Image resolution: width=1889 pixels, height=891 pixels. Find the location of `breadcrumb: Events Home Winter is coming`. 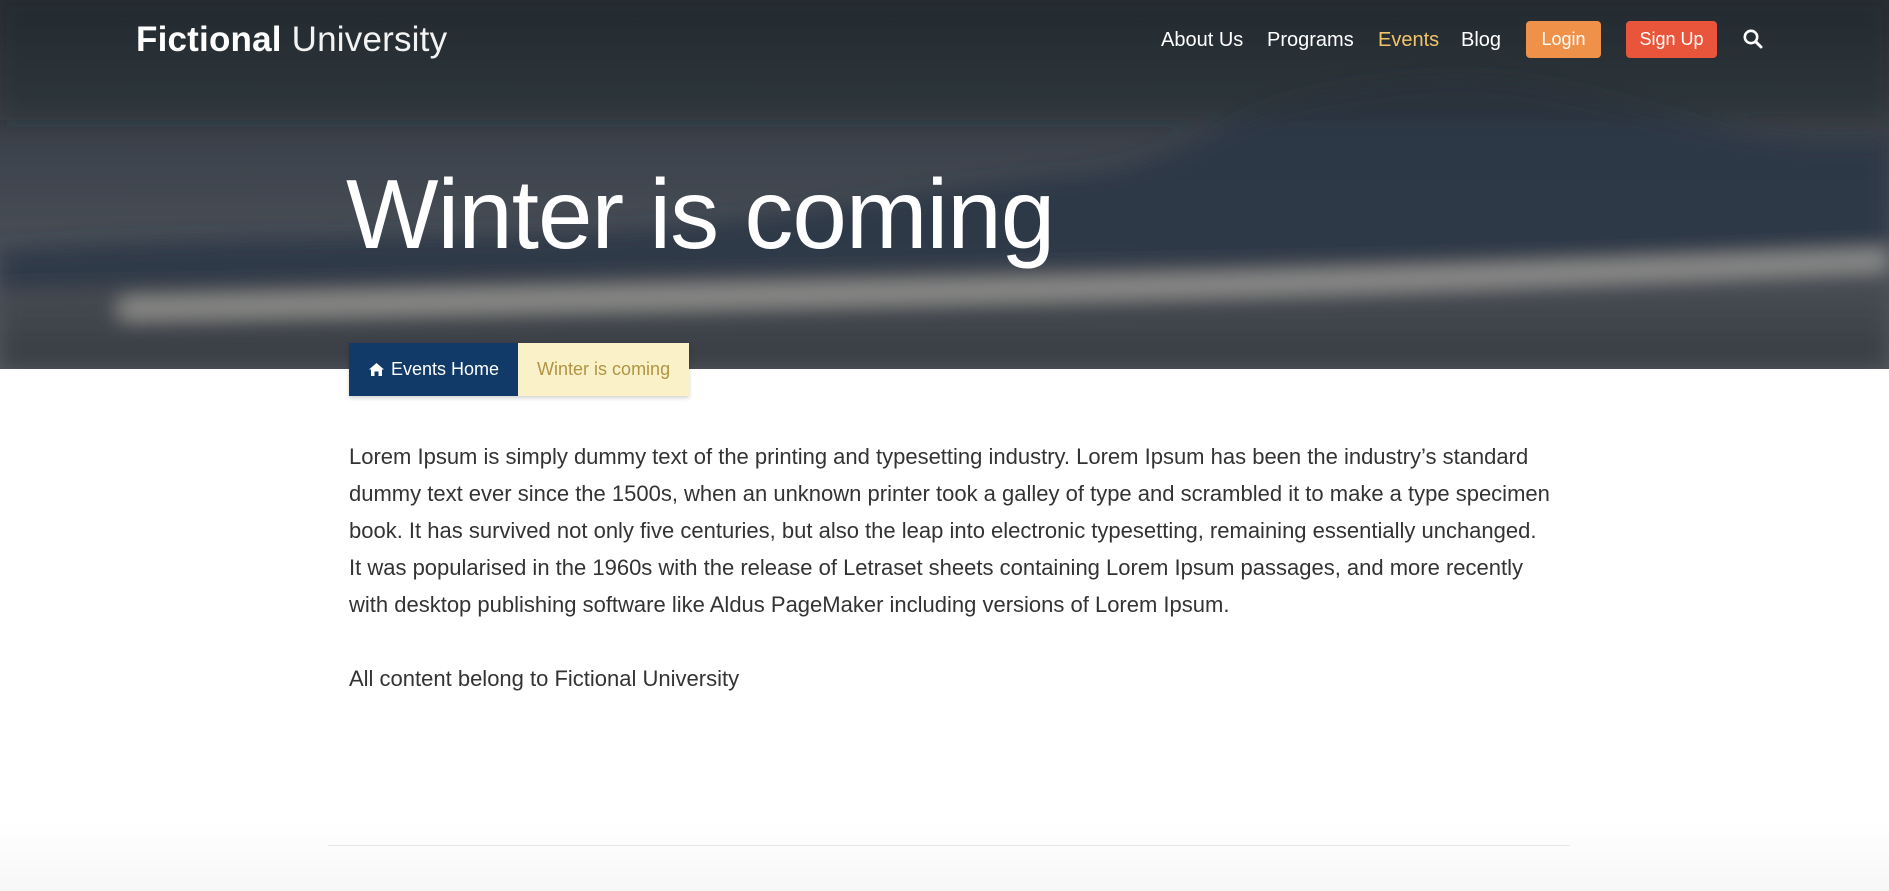

breadcrumb: Events Home Winter is coming is located at coordinates (519, 369).